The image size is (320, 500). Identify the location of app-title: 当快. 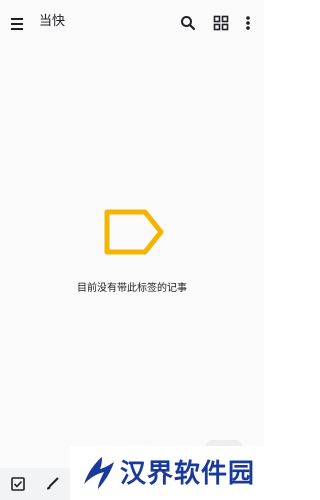
(52, 21).